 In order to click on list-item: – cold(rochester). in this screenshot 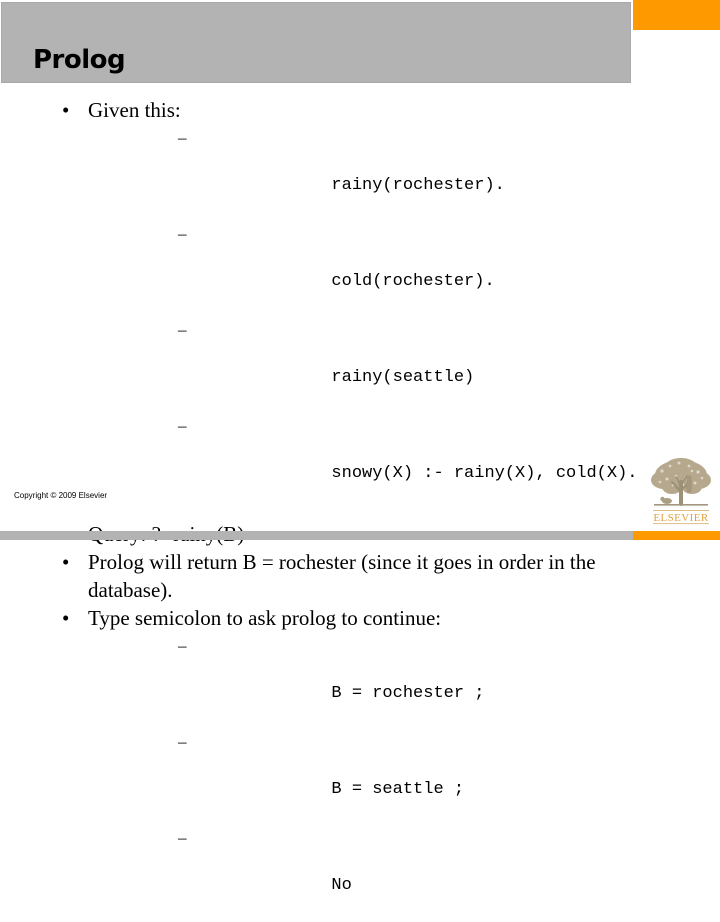, I will do `click(374, 270)`.